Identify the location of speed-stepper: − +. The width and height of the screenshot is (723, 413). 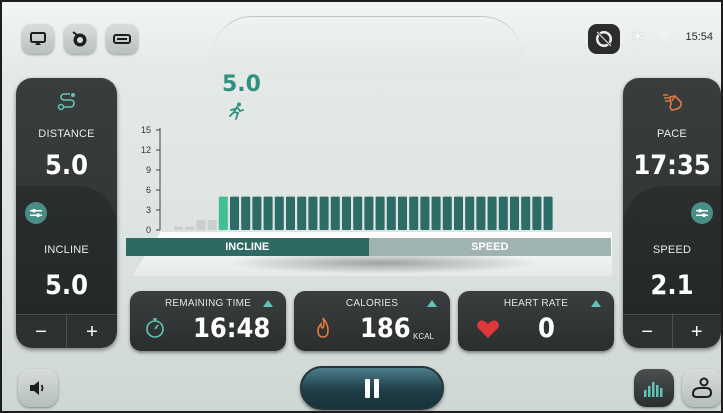
(672, 331).